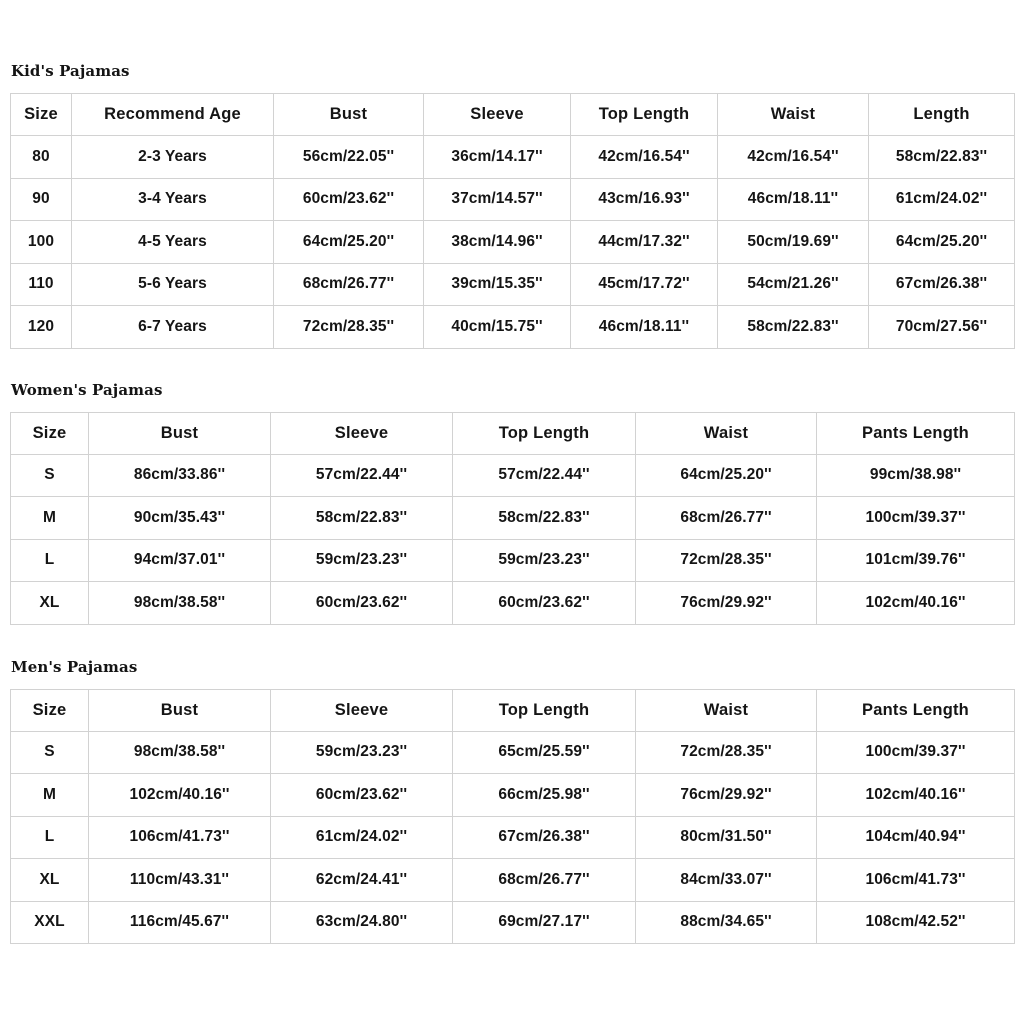 Image resolution: width=1024 pixels, height=1024 pixels. I want to click on cell-pants-length: 102cm/40.16'', so click(915, 795).